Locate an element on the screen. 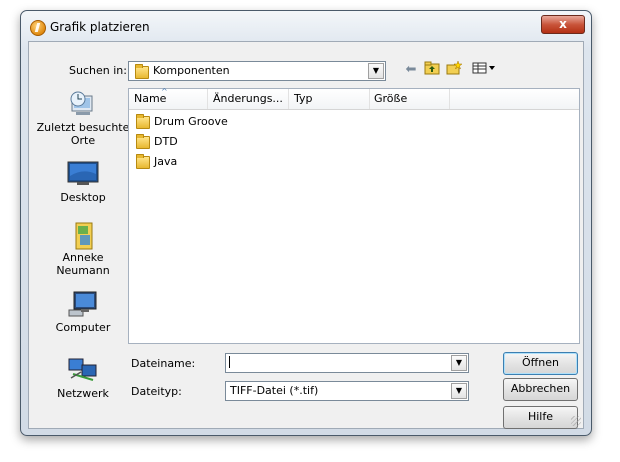 The image size is (620, 462). view-menu-icon is located at coordinates (485, 70).